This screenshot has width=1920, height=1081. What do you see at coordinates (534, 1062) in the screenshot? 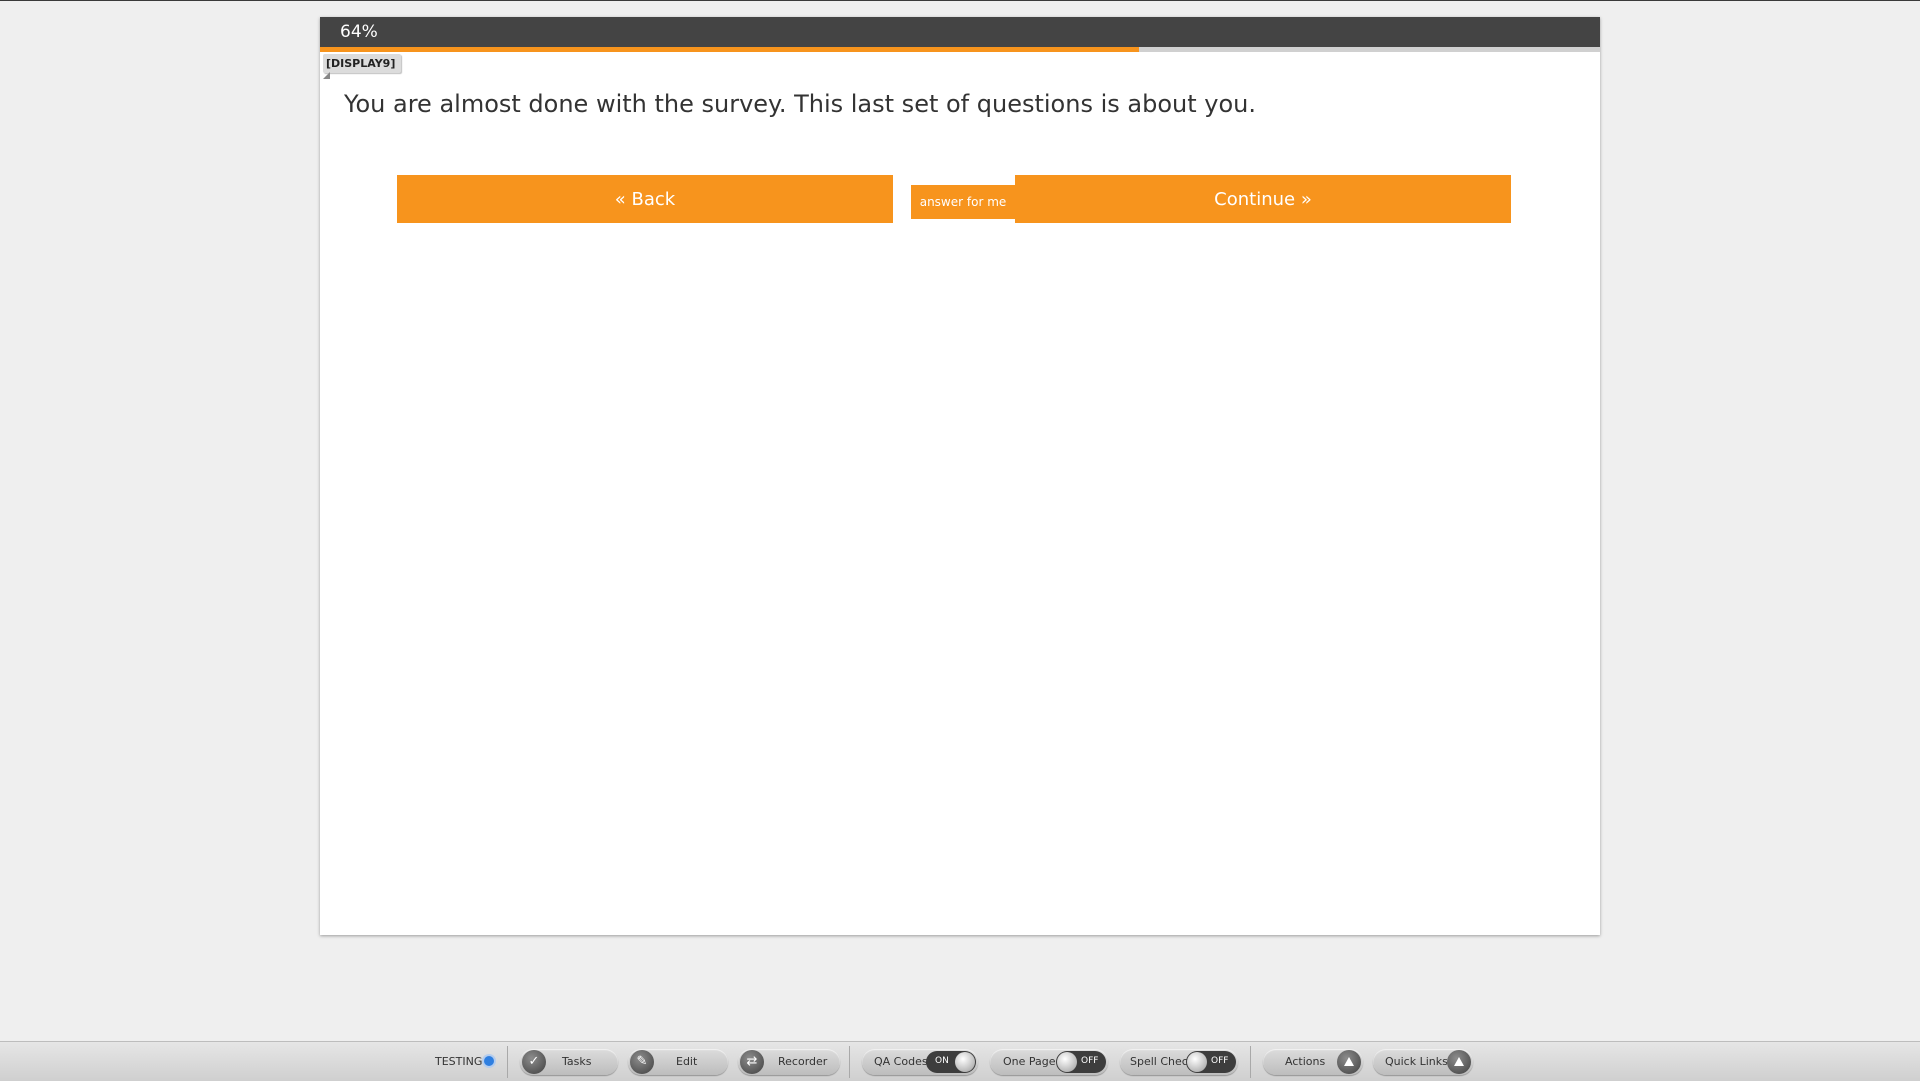
I see `checkmark-icon: ✓` at bounding box center [534, 1062].